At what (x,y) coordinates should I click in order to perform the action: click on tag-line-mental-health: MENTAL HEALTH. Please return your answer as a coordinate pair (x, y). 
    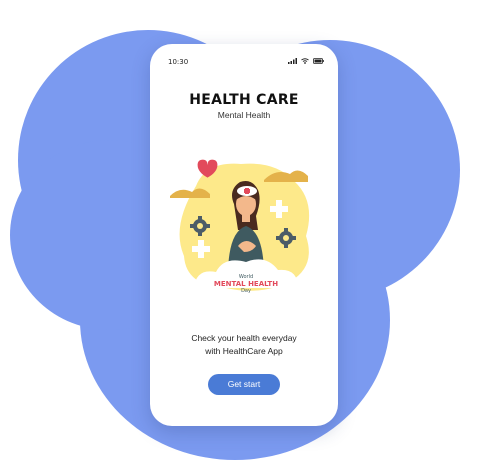
    Looking at the image, I should click on (246, 284).